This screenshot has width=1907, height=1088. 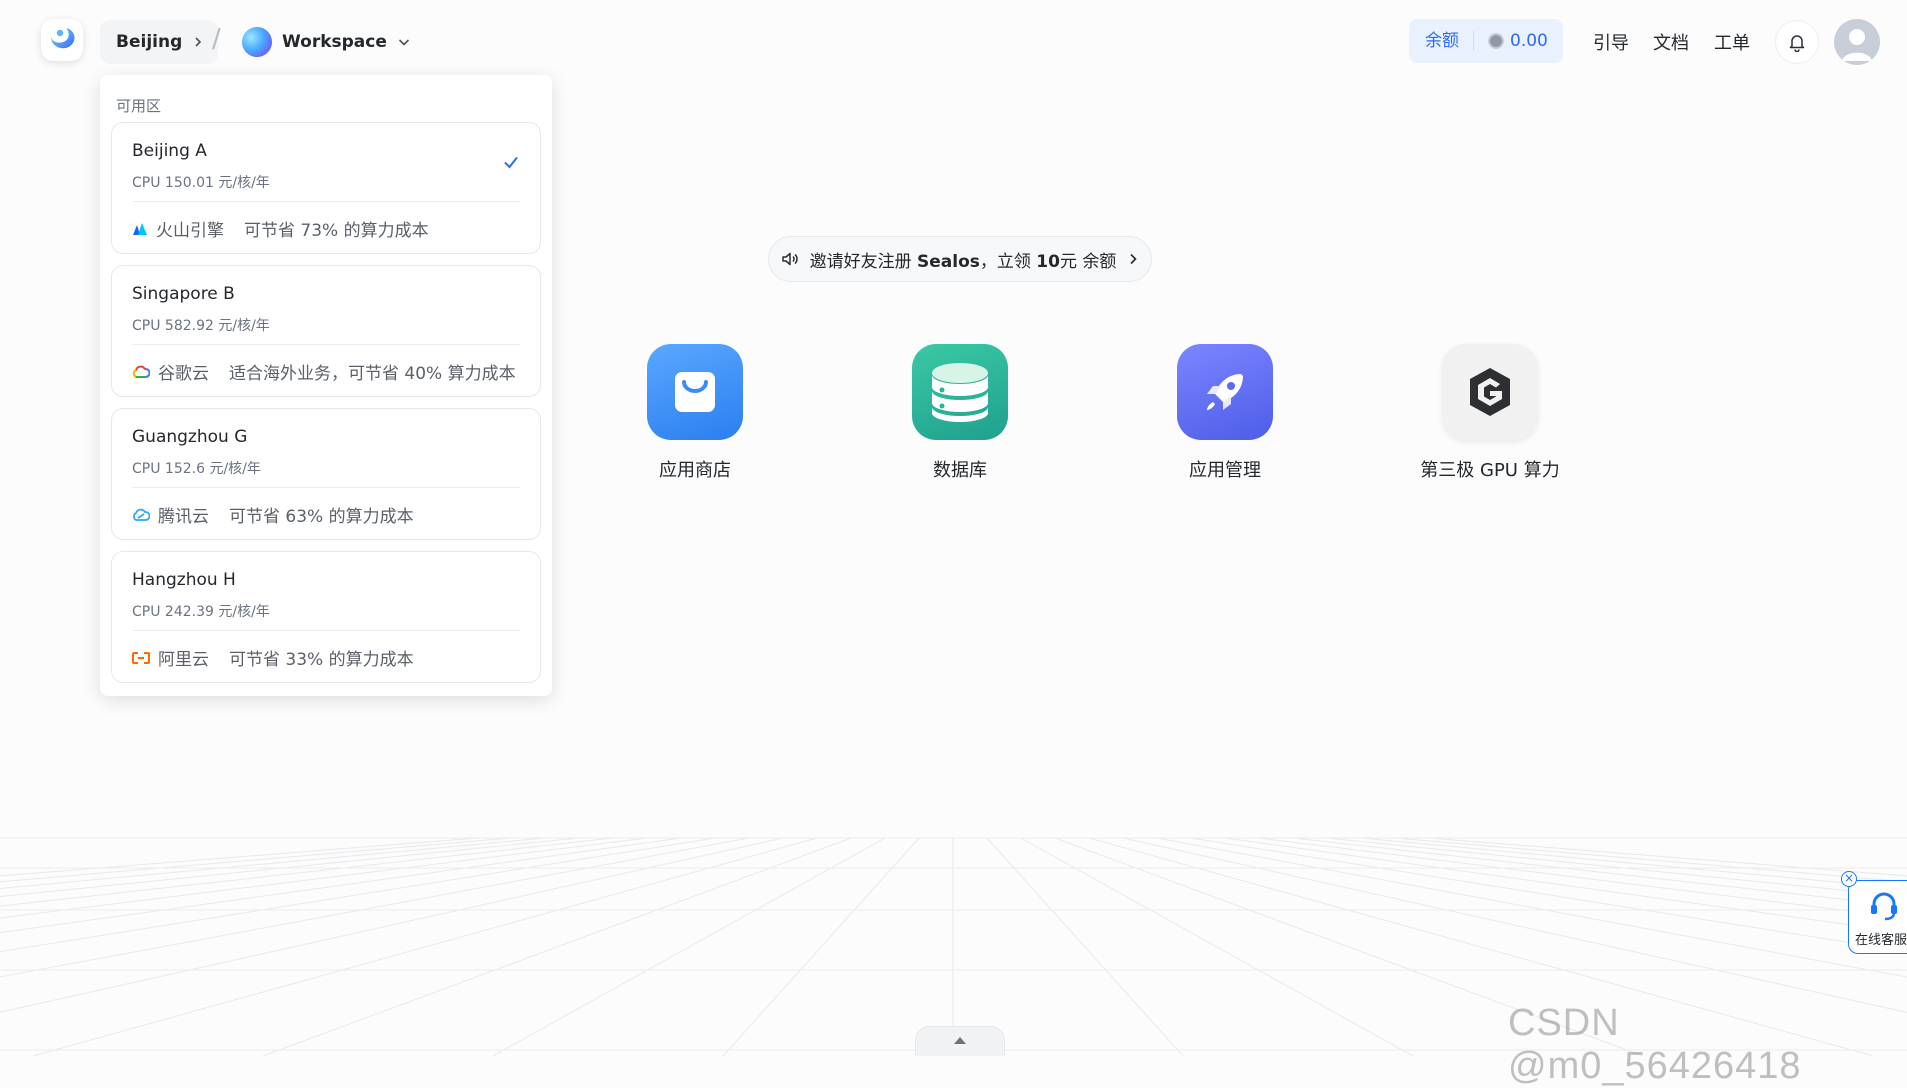 I want to click on app-label: 数据库, so click(x=960, y=470).